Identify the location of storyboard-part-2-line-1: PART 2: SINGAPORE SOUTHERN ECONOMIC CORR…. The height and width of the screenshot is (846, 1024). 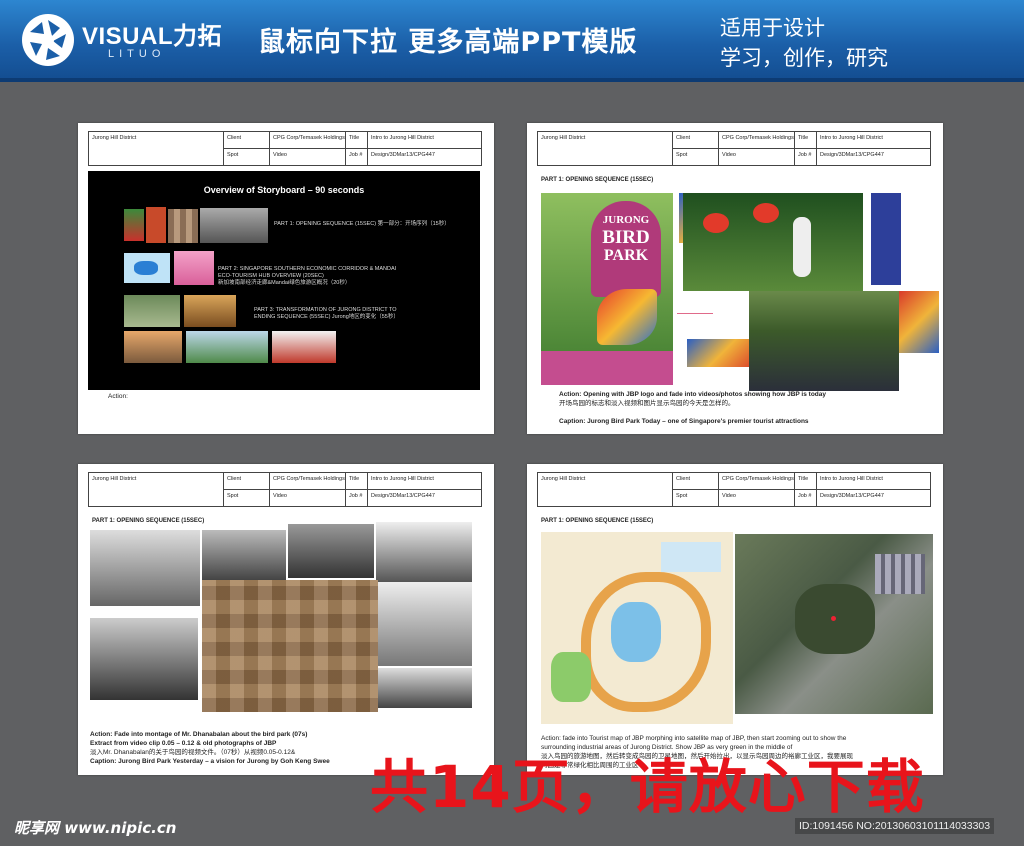
(307, 269).